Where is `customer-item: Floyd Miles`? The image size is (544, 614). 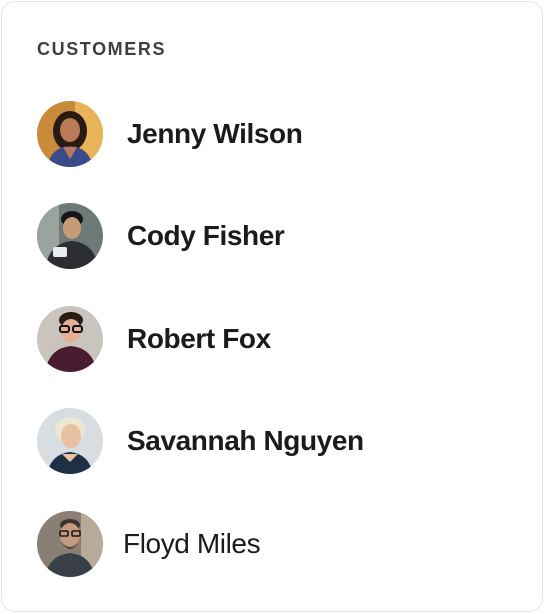
customer-item: Floyd Miles is located at coordinates (149, 544).